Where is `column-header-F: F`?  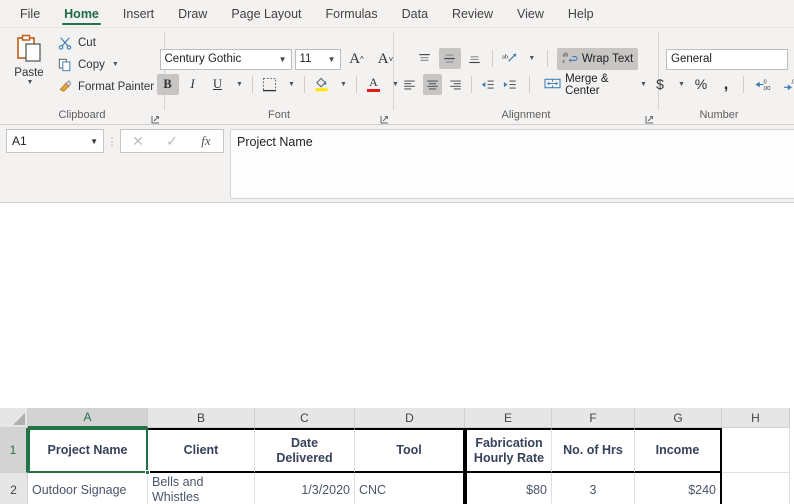
column-header-F: F is located at coordinates (593, 418).